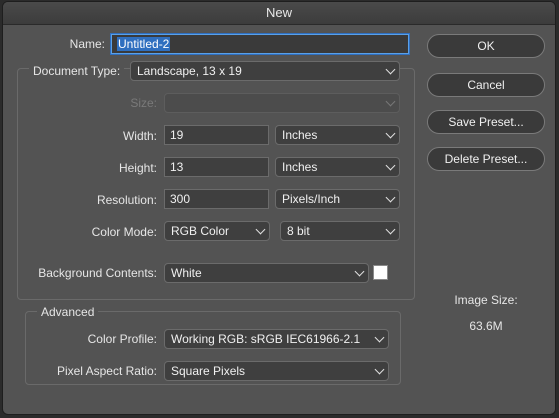  Describe the element at coordinates (266, 339) in the screenshot. I see `color-profile-value: Working RGB: sRGB IEC61966-2.1` at that location.